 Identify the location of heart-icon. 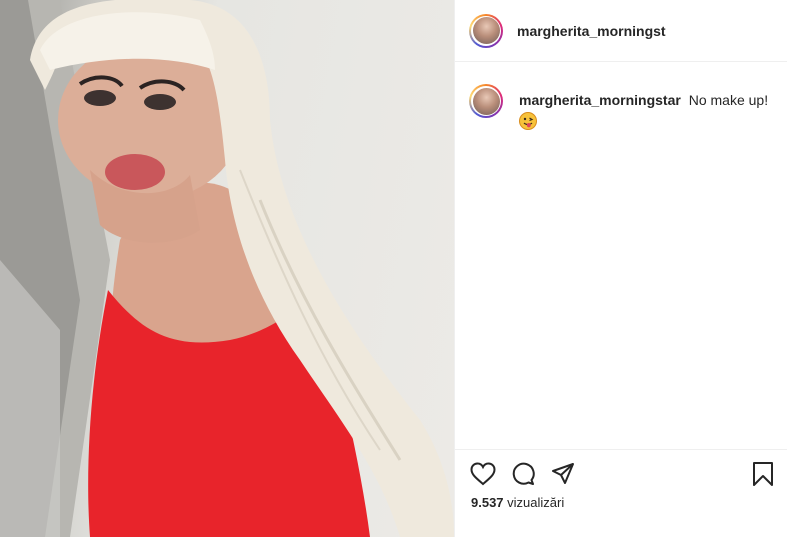
(483, 474).